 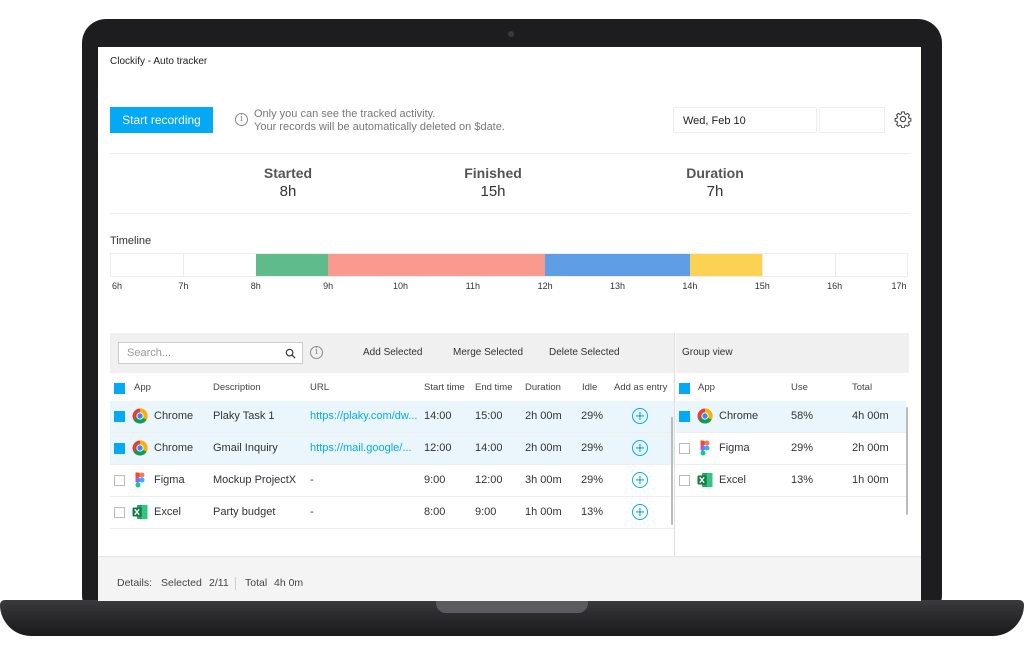 I want to click on selected-label: Selected, so click(x=181, y=583).